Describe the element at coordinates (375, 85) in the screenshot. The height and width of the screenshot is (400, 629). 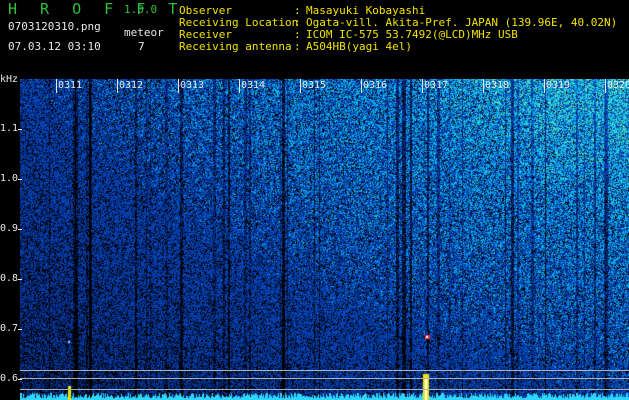
I see `time-tick-label: 0316` at that location.